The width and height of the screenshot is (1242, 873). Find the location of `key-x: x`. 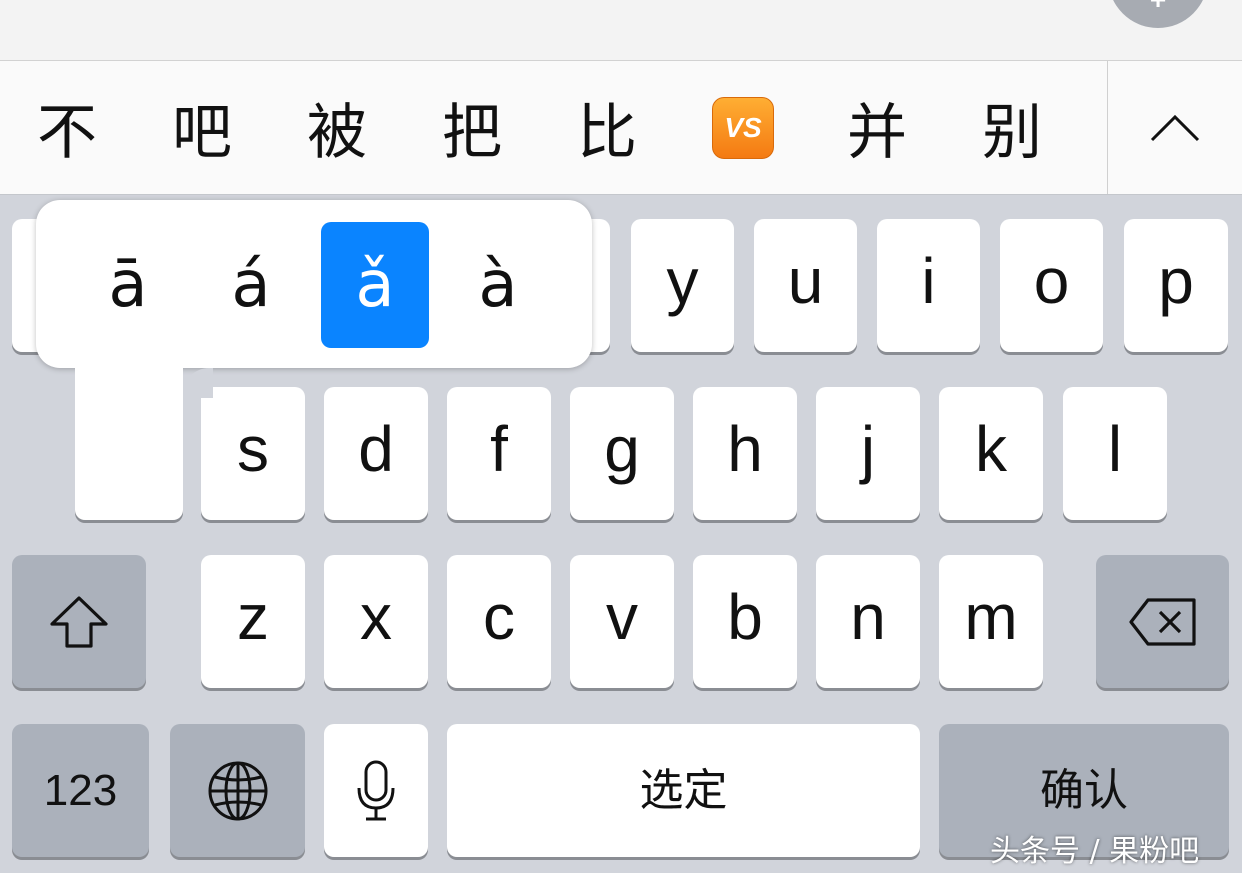

key-x: x is located at coordinates (376, 621).